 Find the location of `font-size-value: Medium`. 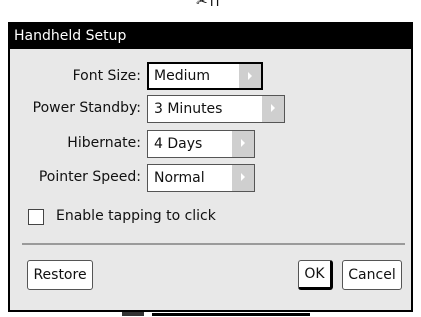

font-size-value: Medium is located at coordinates (182, 76).